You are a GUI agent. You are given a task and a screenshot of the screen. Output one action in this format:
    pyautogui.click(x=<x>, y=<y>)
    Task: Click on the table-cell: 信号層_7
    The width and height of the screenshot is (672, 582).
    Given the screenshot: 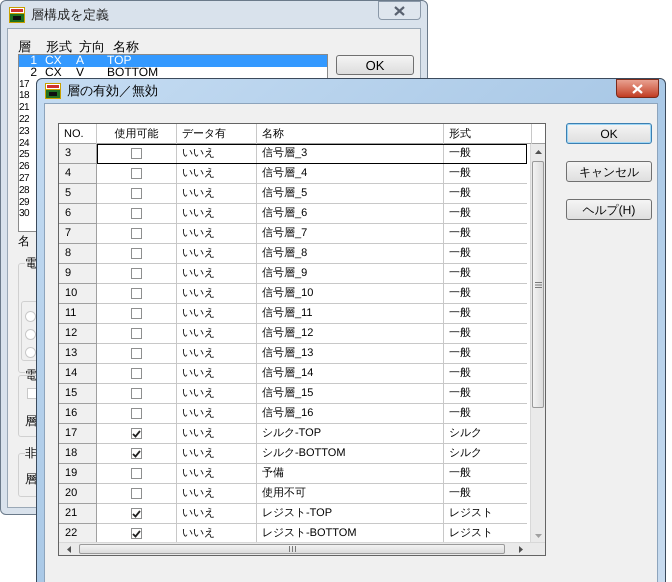 What is the action you would take?
    pyautogui.click(x=350, y=234)
    